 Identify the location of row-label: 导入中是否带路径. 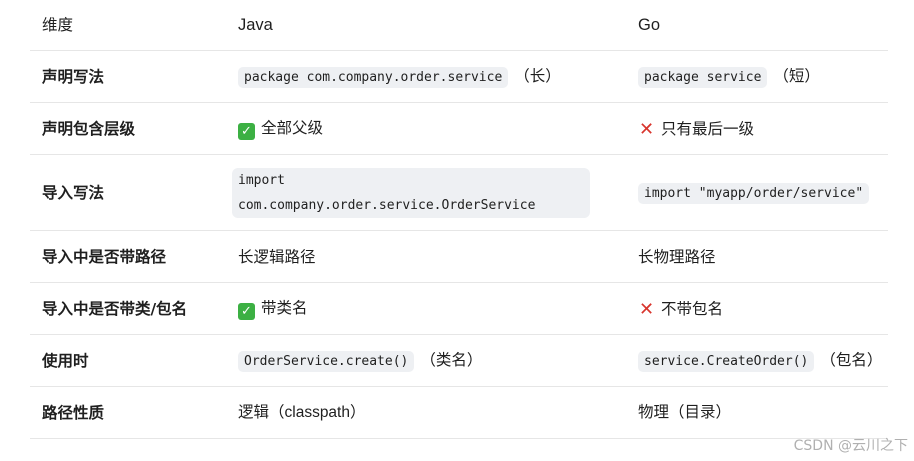
(128, 256).